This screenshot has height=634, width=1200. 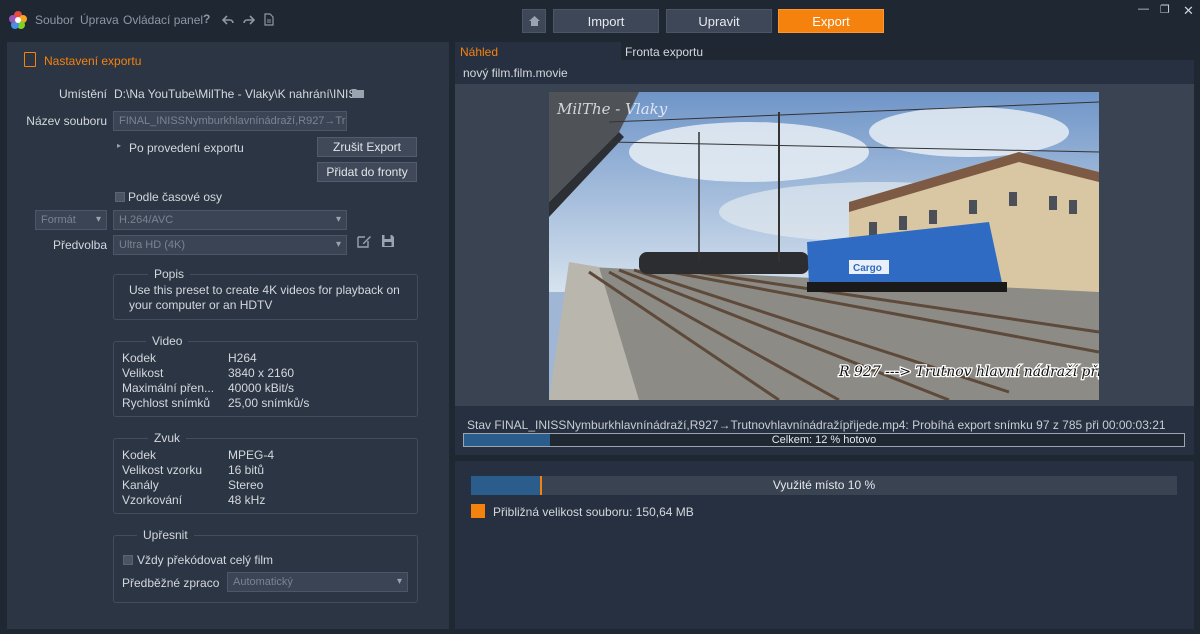 What do you see at coordinates (166, 403) in the screenshot?
I see `video-framerate-key: Rychlost snímků` at bounding box center [166, 403].